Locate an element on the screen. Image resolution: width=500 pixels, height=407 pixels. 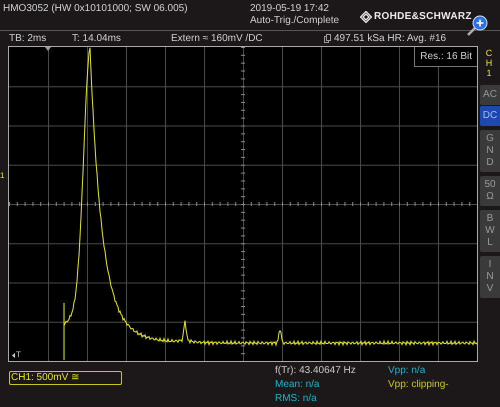
acquisition-info: 497.51 kSa HR: Avg. #16 is located at coordinates (390, 38).